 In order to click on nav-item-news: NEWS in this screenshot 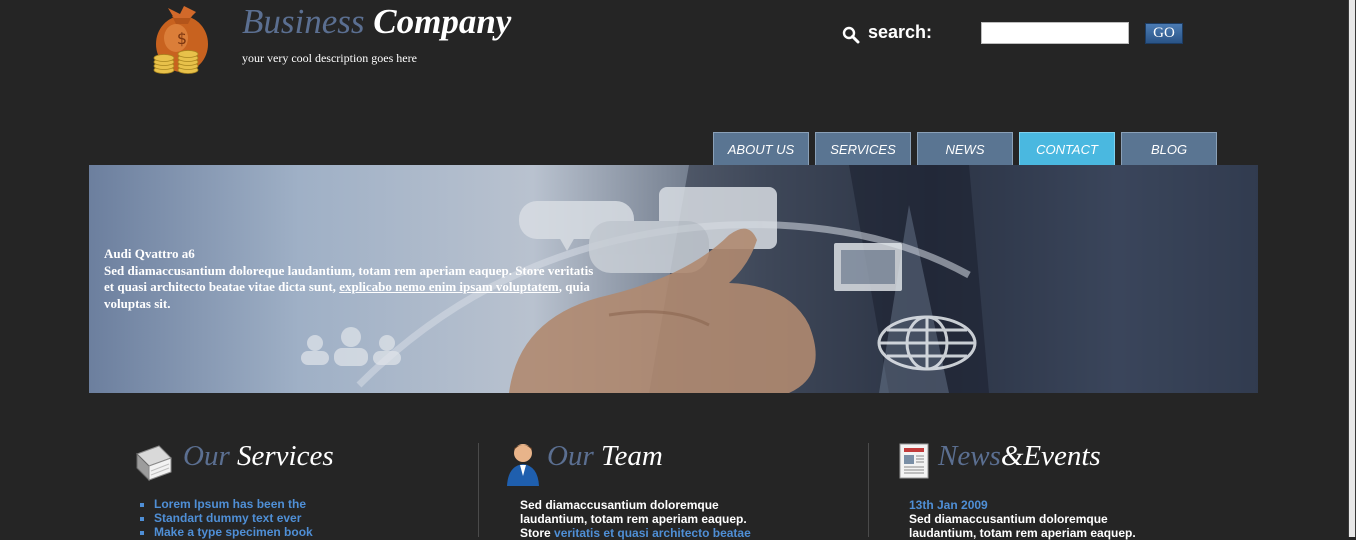, I will do `click(965, 148)`.